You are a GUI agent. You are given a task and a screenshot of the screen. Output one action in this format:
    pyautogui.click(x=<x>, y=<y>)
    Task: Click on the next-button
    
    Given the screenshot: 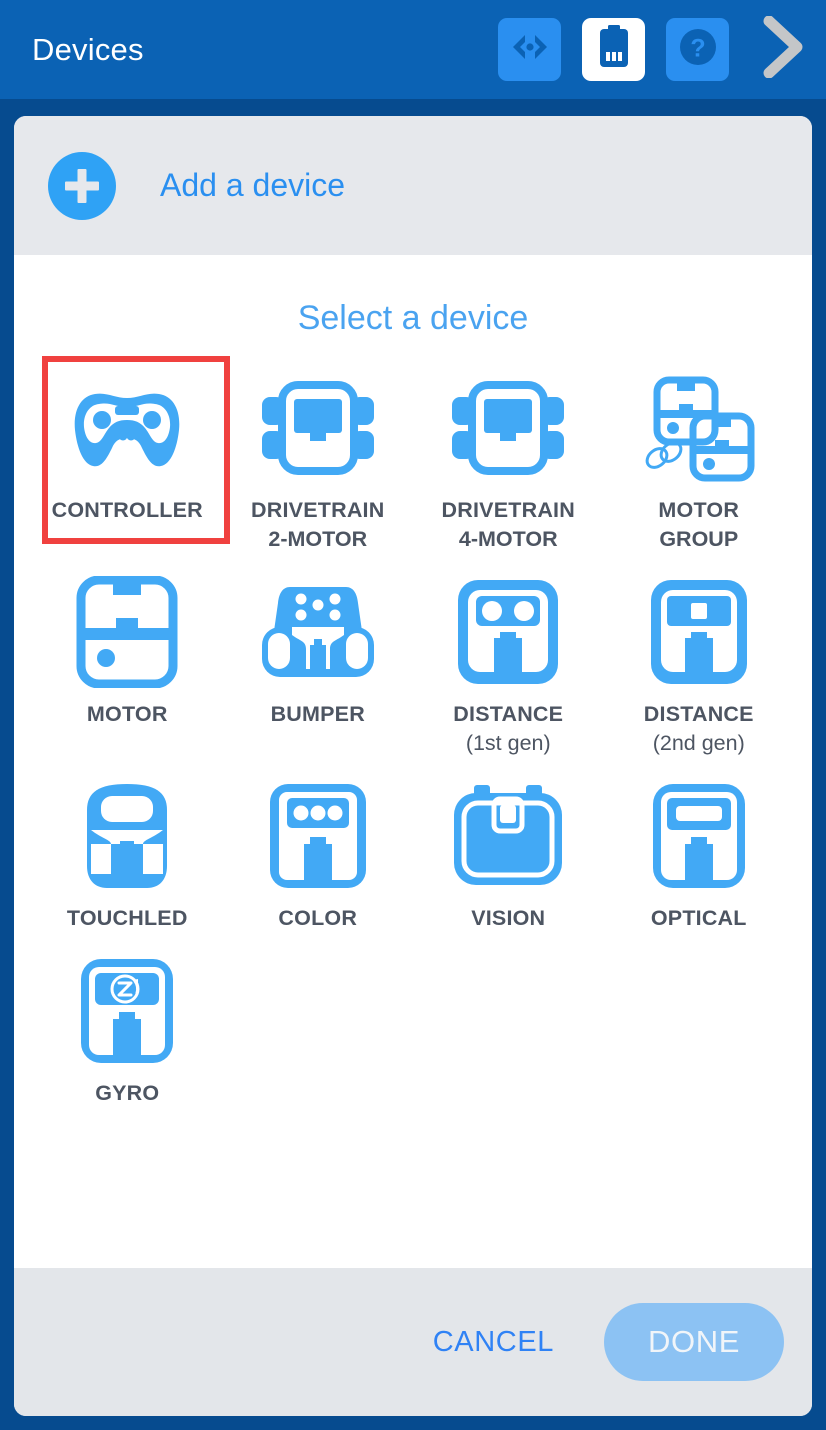 What is the action you would take?
    pyautogui.click(x=783, y=49)
    